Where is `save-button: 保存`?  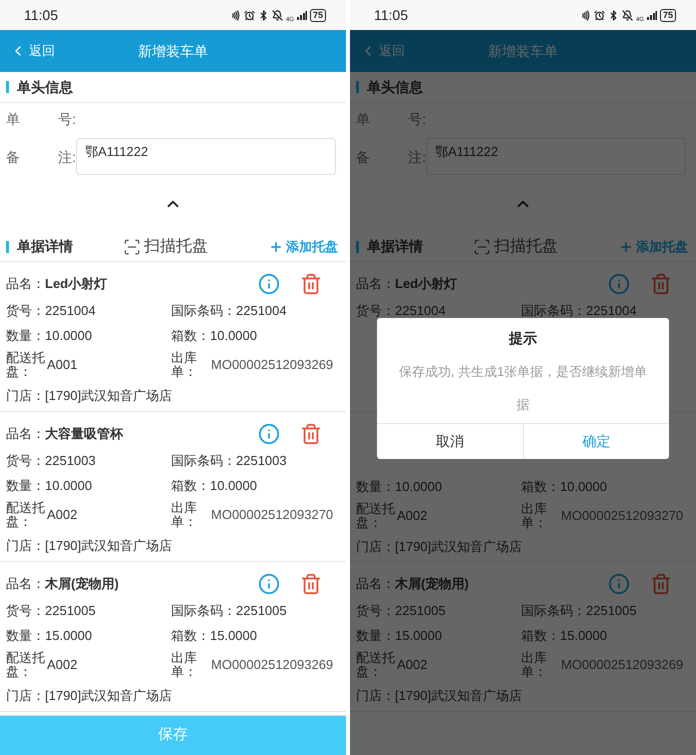
save-button: 保存 is located at coordinates (173, 735).